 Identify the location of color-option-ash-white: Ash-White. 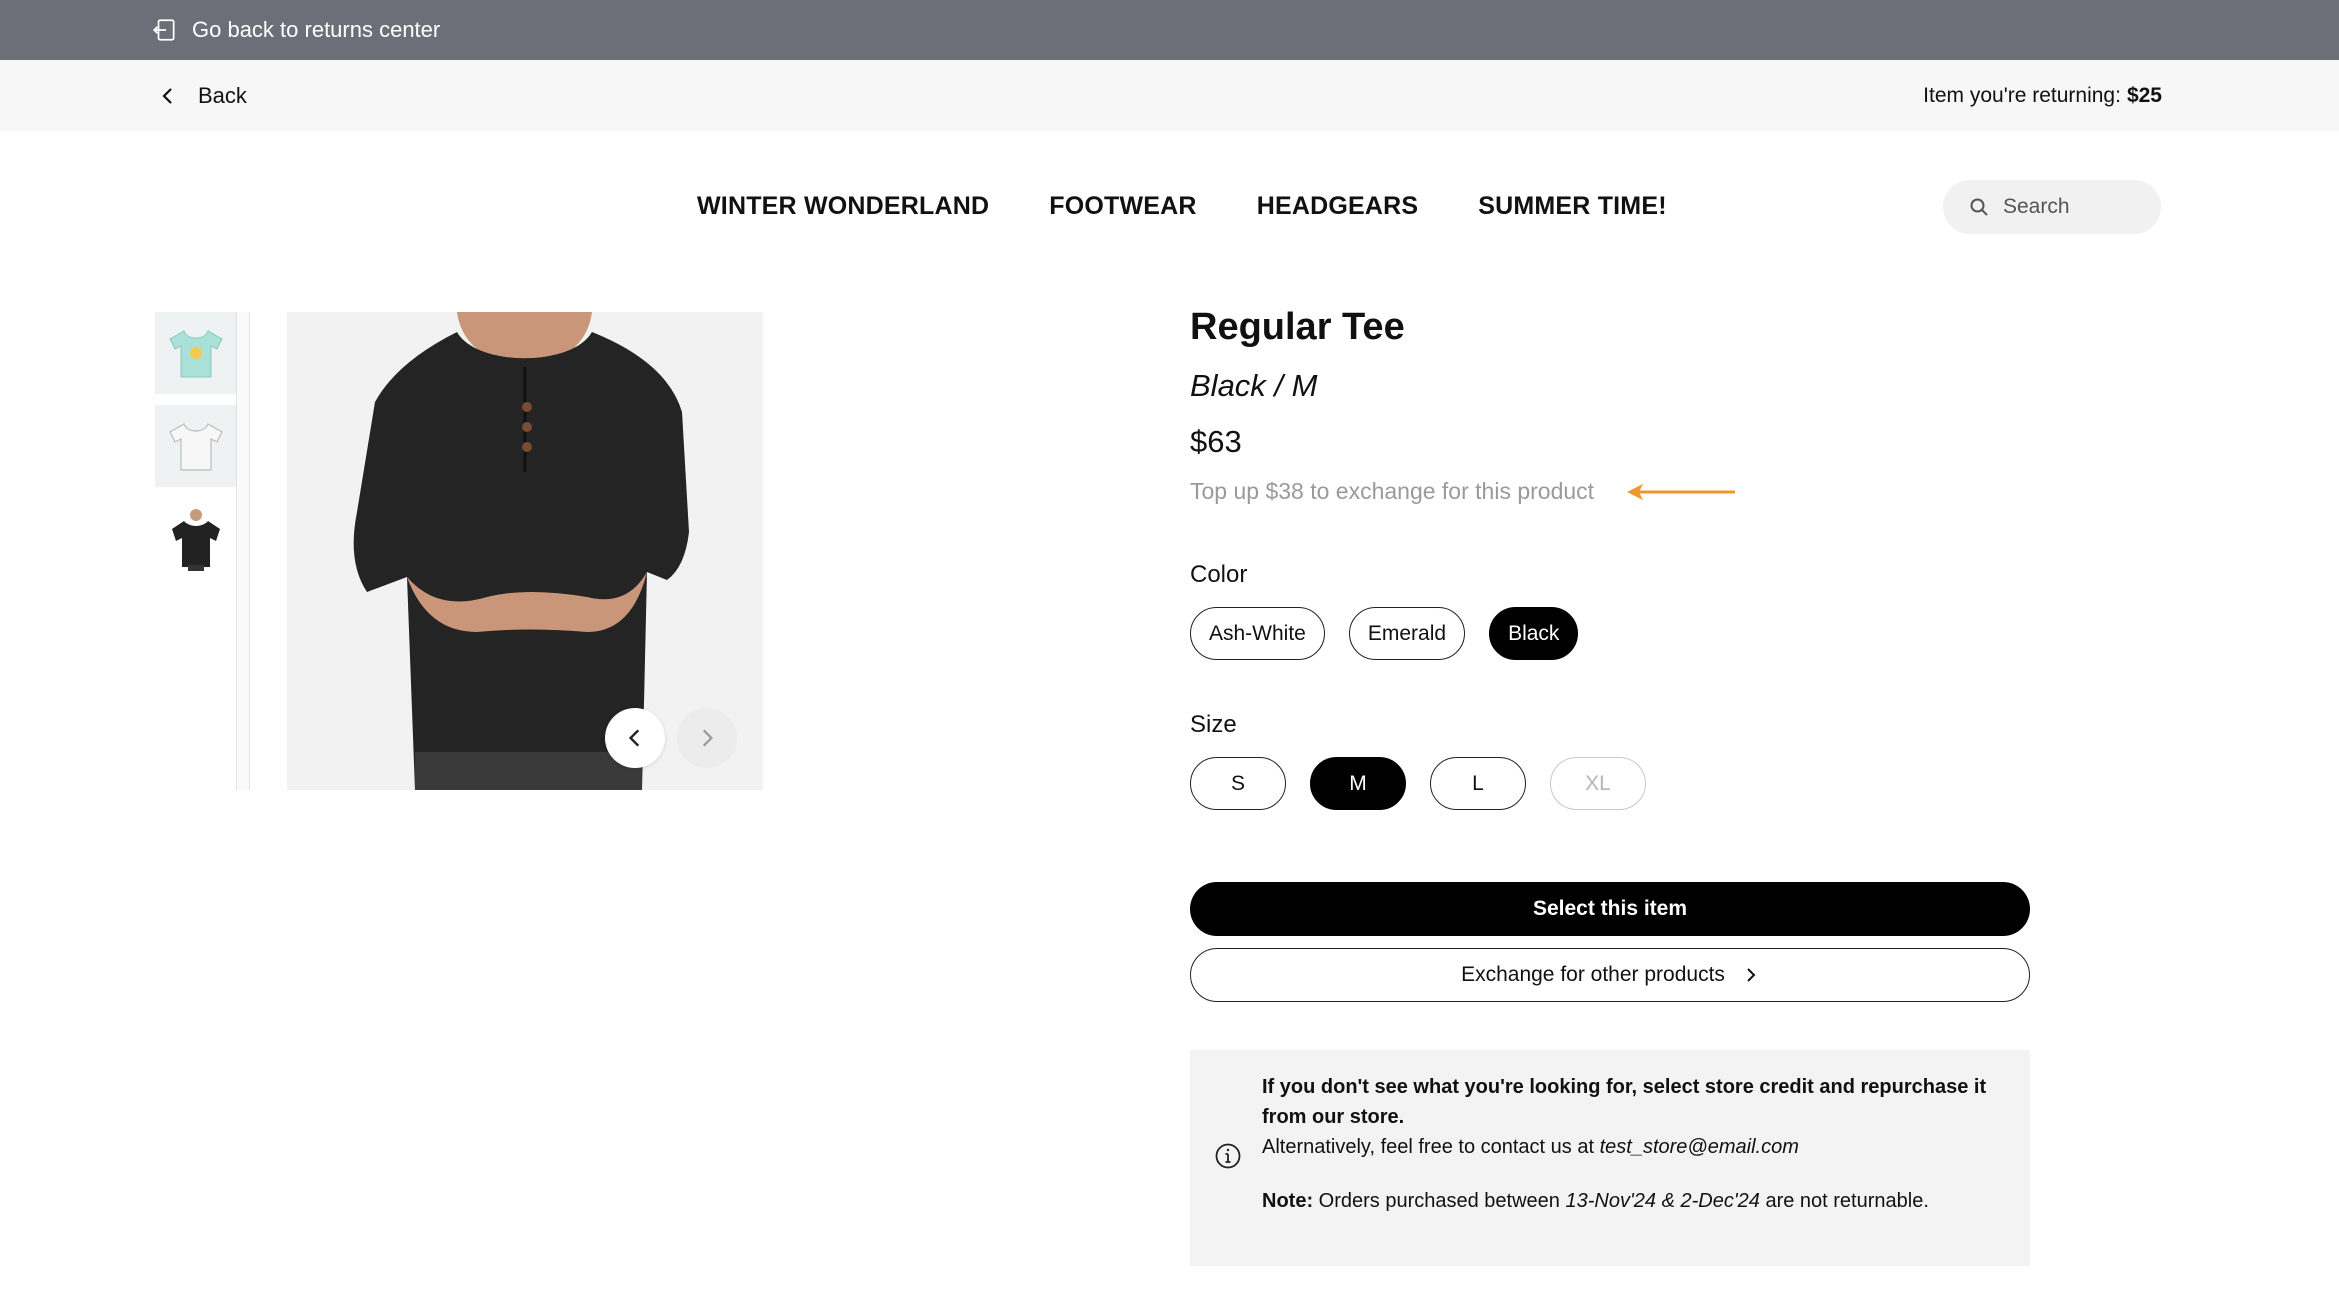
(1257, 633).